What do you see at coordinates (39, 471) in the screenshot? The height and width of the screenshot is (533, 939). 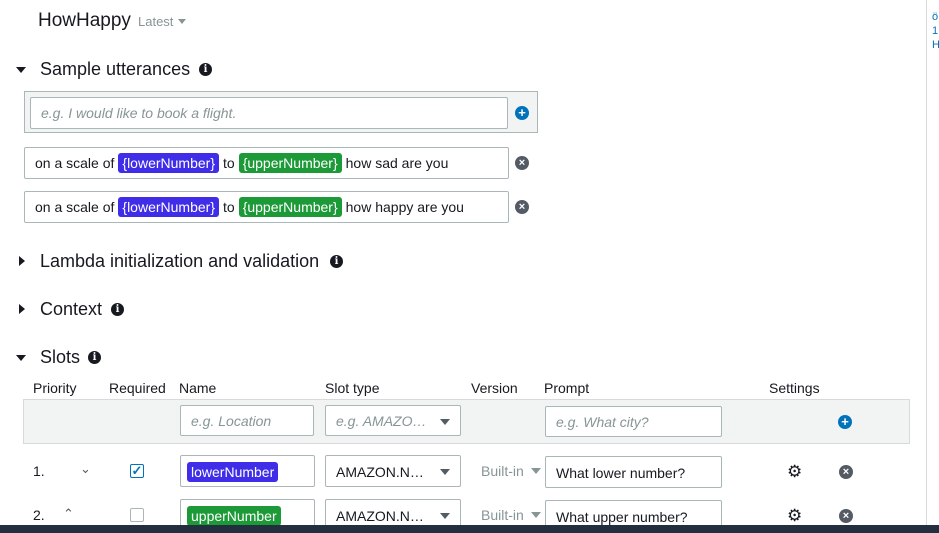 I see `slot-priority: 1.` at bounding box center [39, 471].